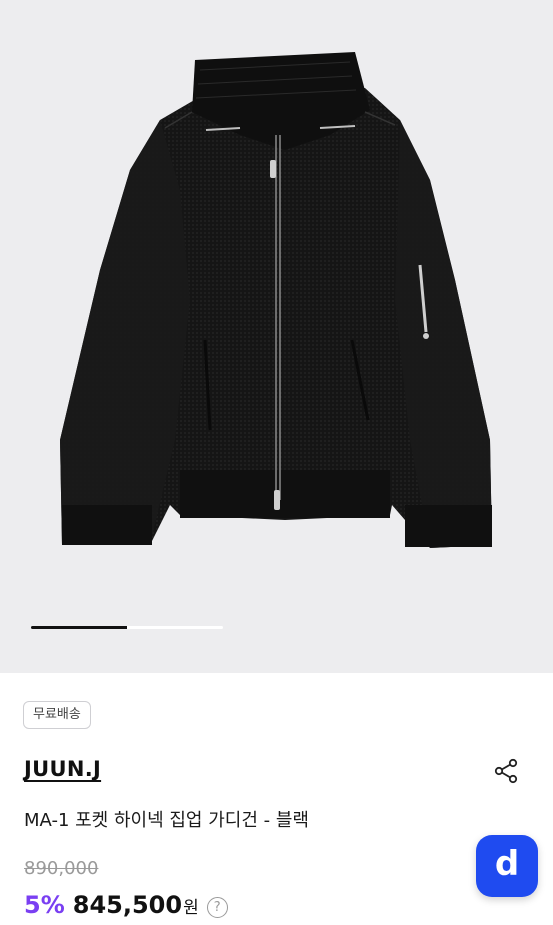 The width and height of the screenshot is (553, 925). What do you see at coordinates (44, 905) in the screenshot?
I see `discount-rate: 5%` at bounding box center [44, 905].